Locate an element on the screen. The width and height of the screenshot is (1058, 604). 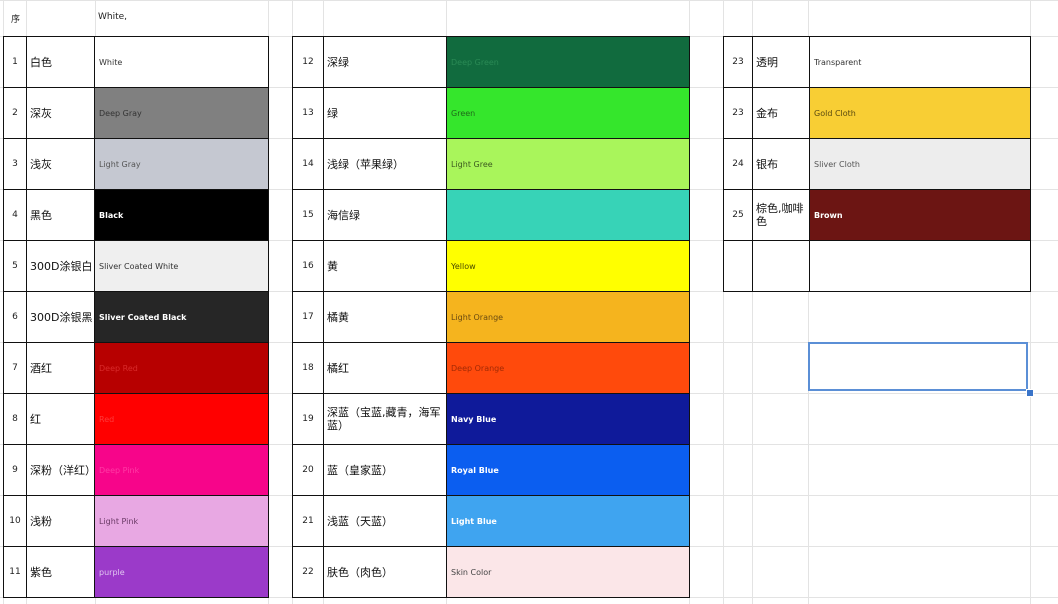
row-number-cell: 22 is located at coordinates (308, 572).